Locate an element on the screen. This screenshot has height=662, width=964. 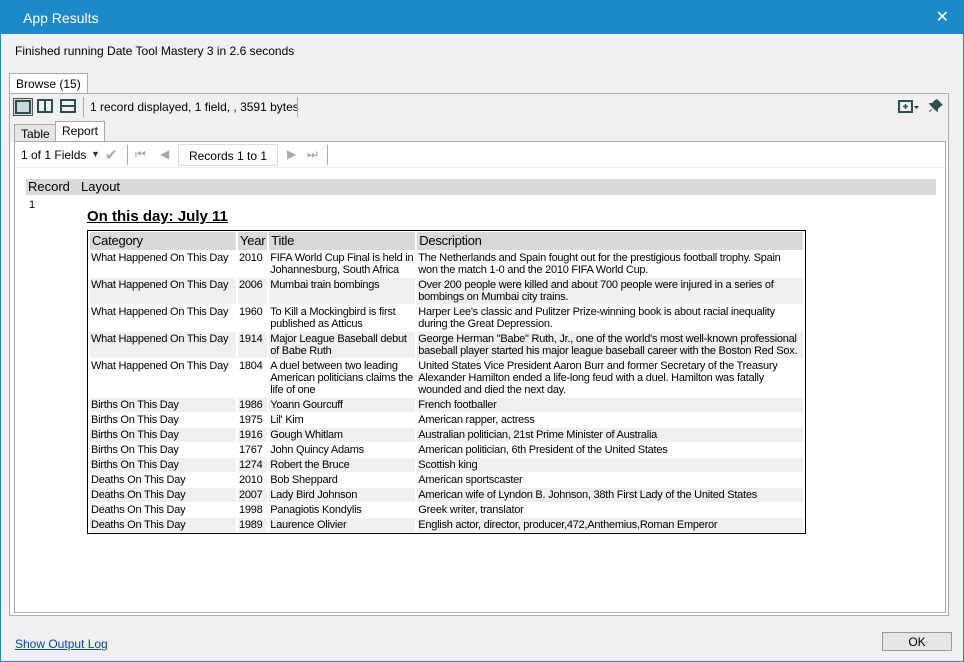
title-cell: Mumbai train bombings is located at coordinates (342, 291).